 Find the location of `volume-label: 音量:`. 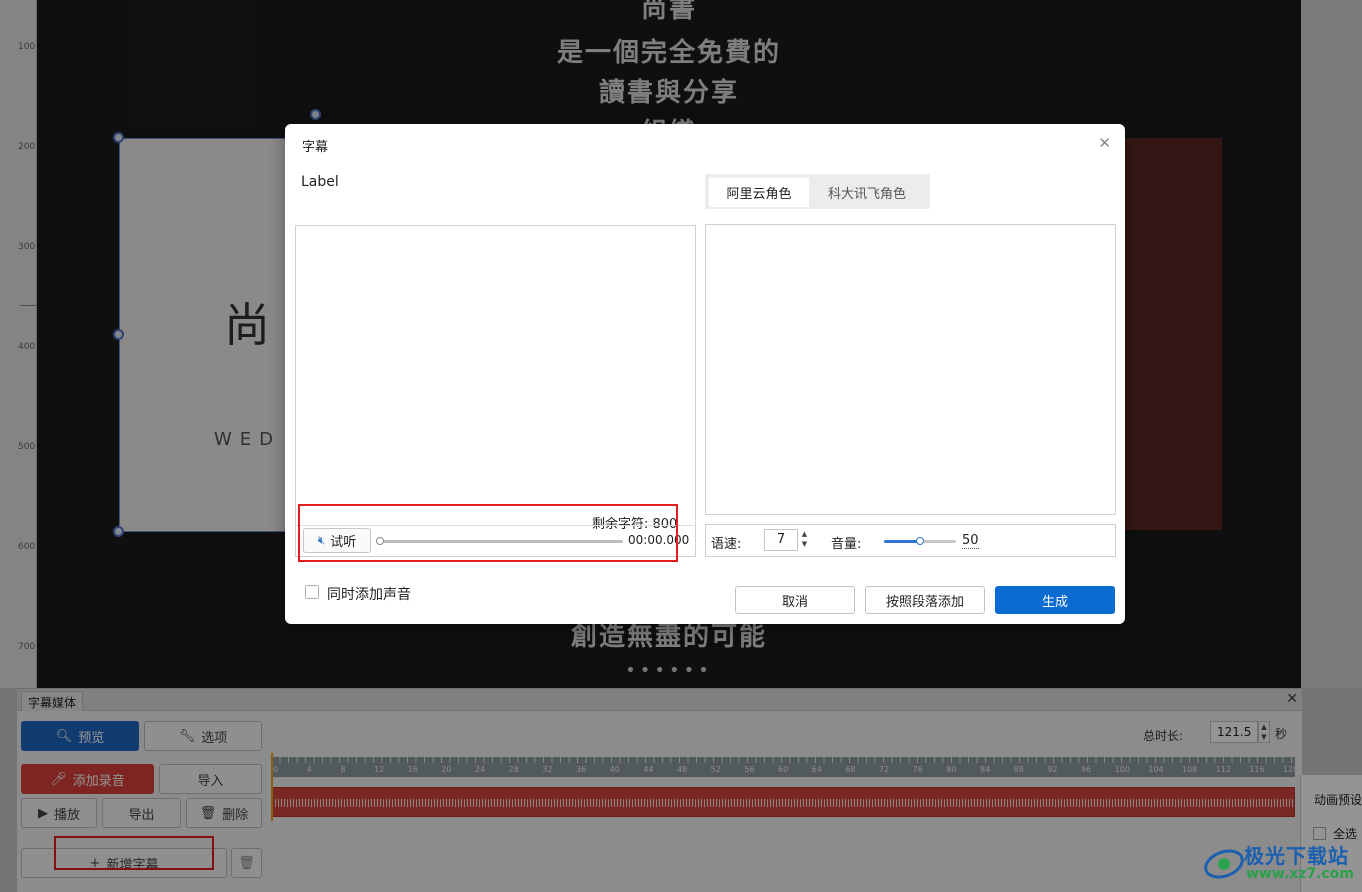

volume-label: 音量: is located at coordinates (846, 544).